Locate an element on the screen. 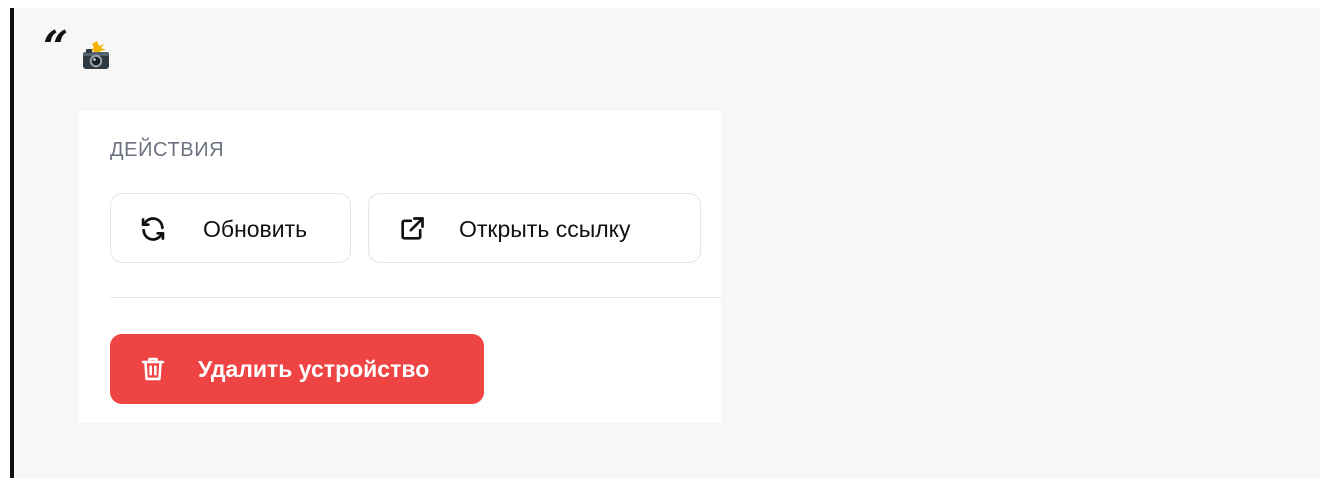 Image resolution: width=1330 pixels, height=478 pixels. refresh-label: Обновить is located at coordinates (255, 229).